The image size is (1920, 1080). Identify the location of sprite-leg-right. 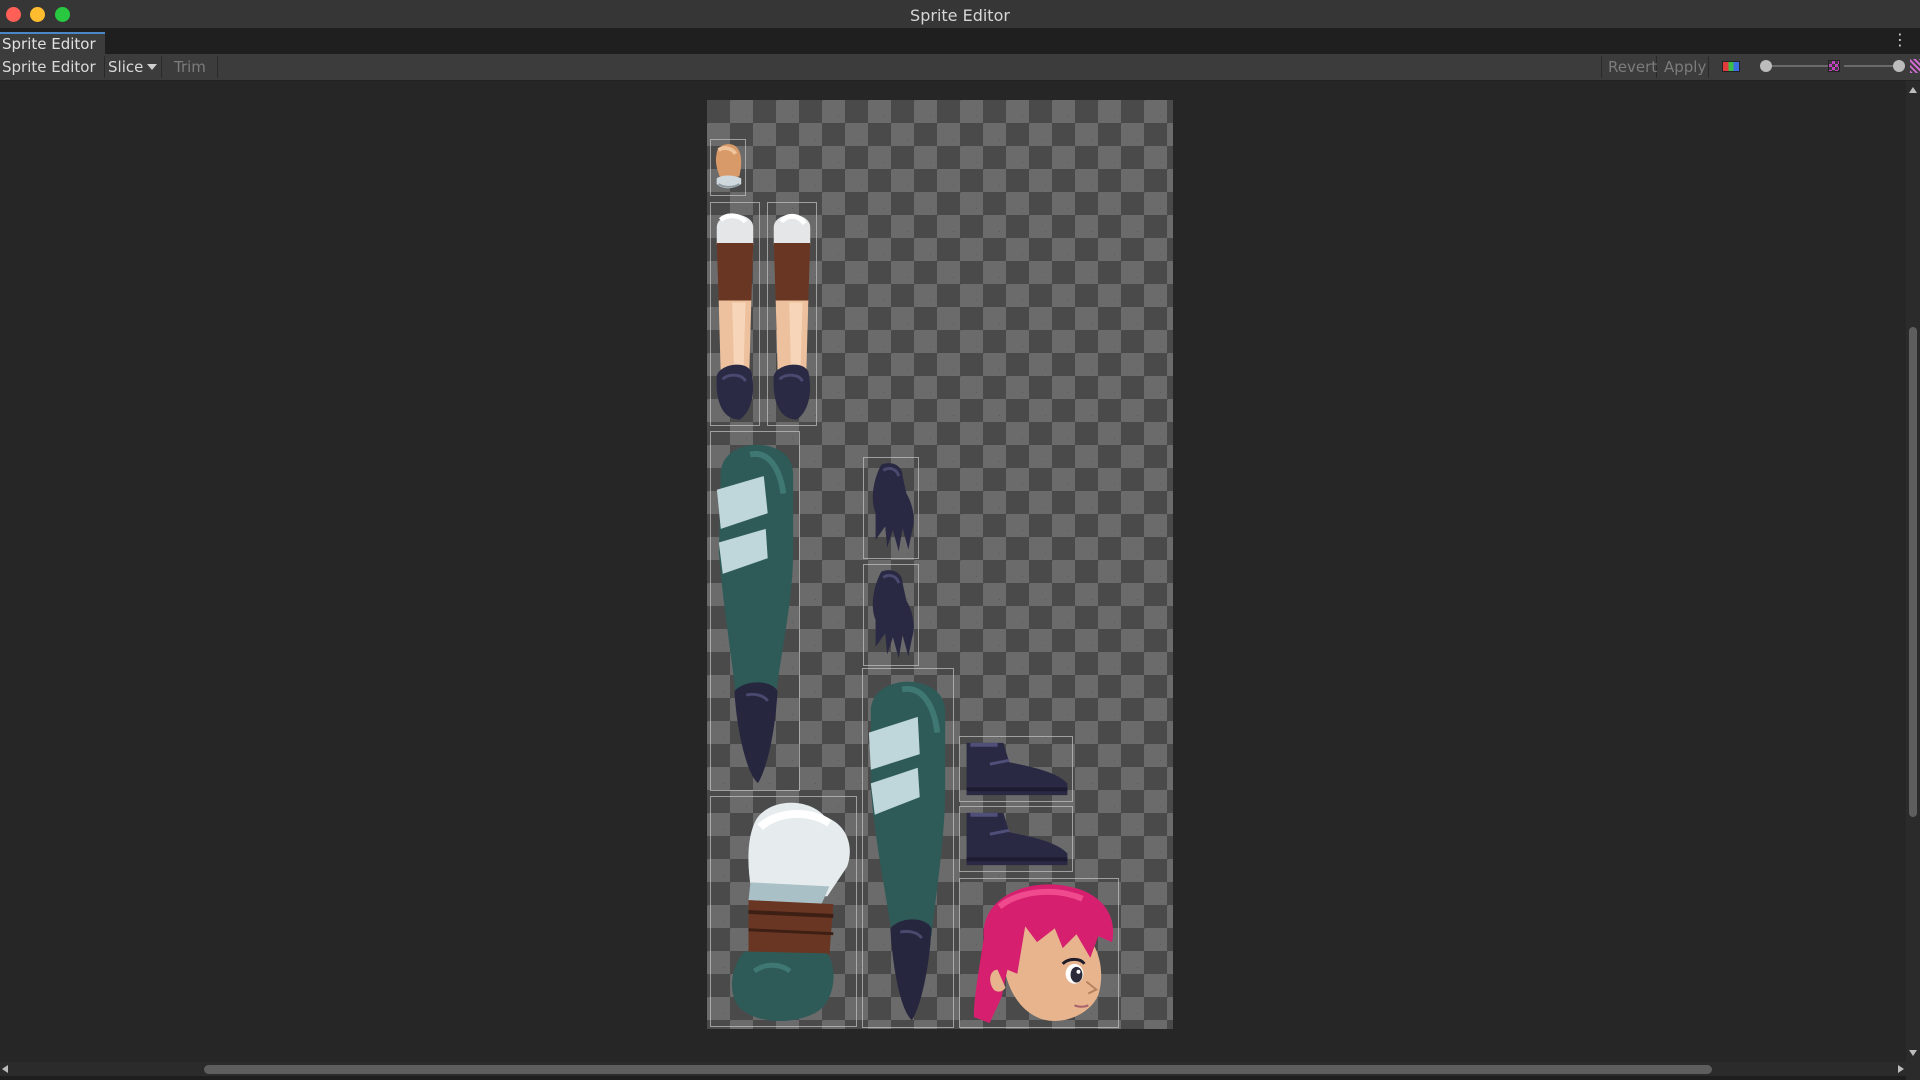
(792, 314).